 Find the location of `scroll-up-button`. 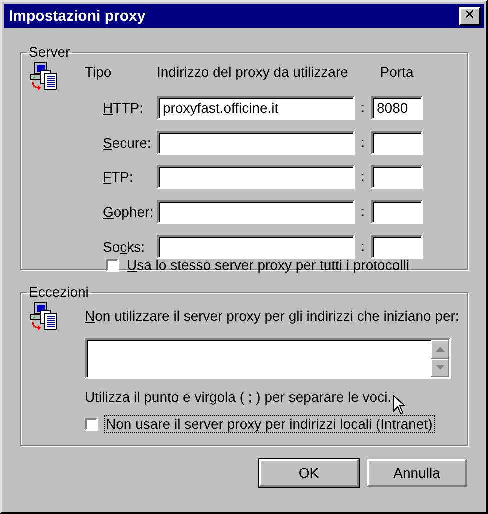

scroll-up-button is located at coordinates (440, 349).